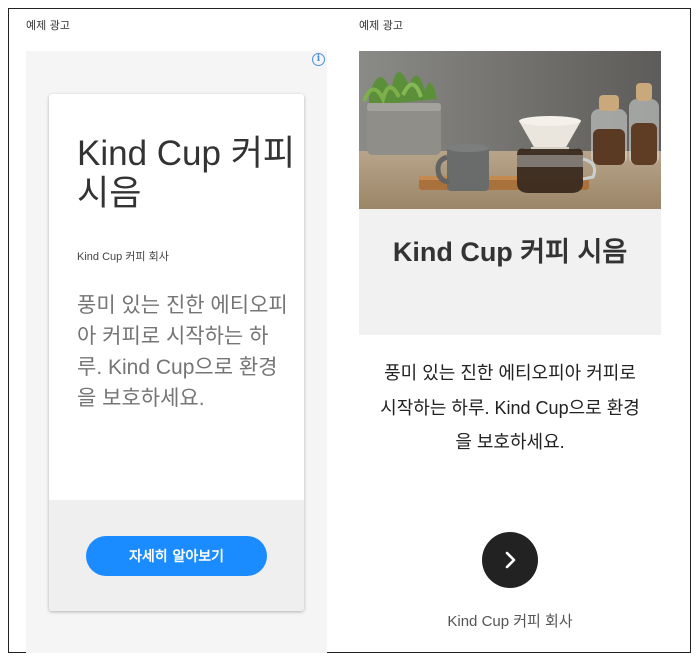  I want to click on info-icon: i, so click(318, 59).